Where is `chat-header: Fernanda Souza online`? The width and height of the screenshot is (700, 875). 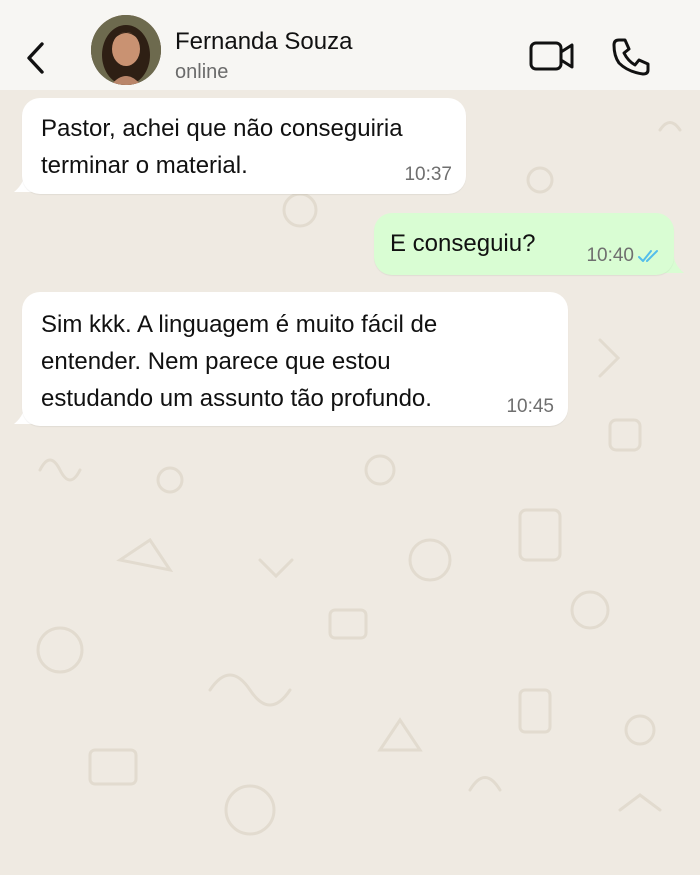
chat-header: Fernanda Souza online is located at coordinates (350, 45).